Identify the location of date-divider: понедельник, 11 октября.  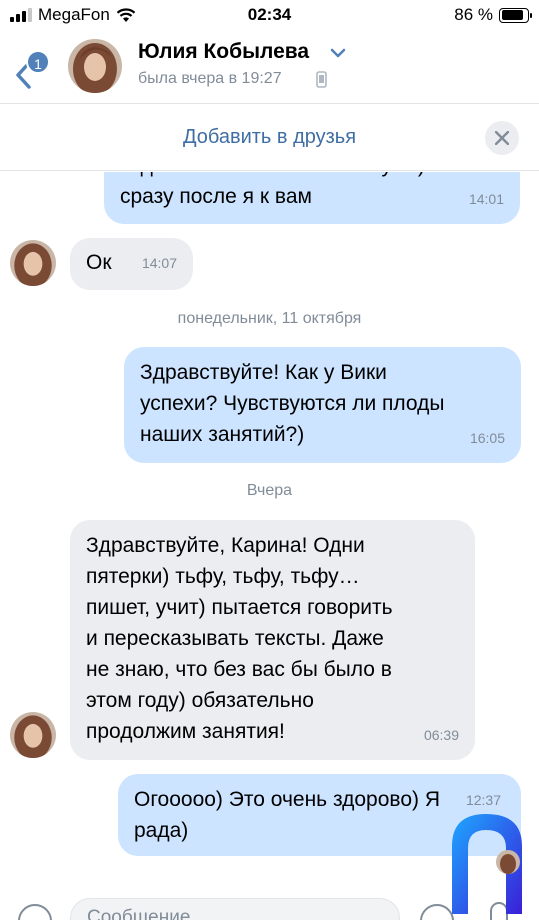
(269, 318).